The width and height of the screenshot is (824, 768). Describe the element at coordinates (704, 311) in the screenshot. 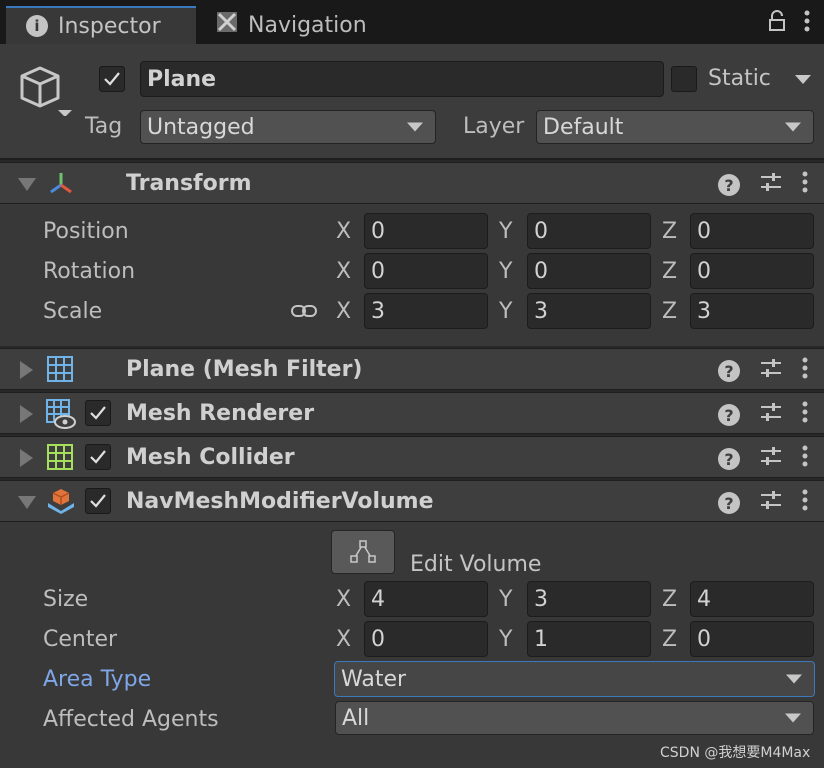

I see `scale-z-value: 3` at that location.